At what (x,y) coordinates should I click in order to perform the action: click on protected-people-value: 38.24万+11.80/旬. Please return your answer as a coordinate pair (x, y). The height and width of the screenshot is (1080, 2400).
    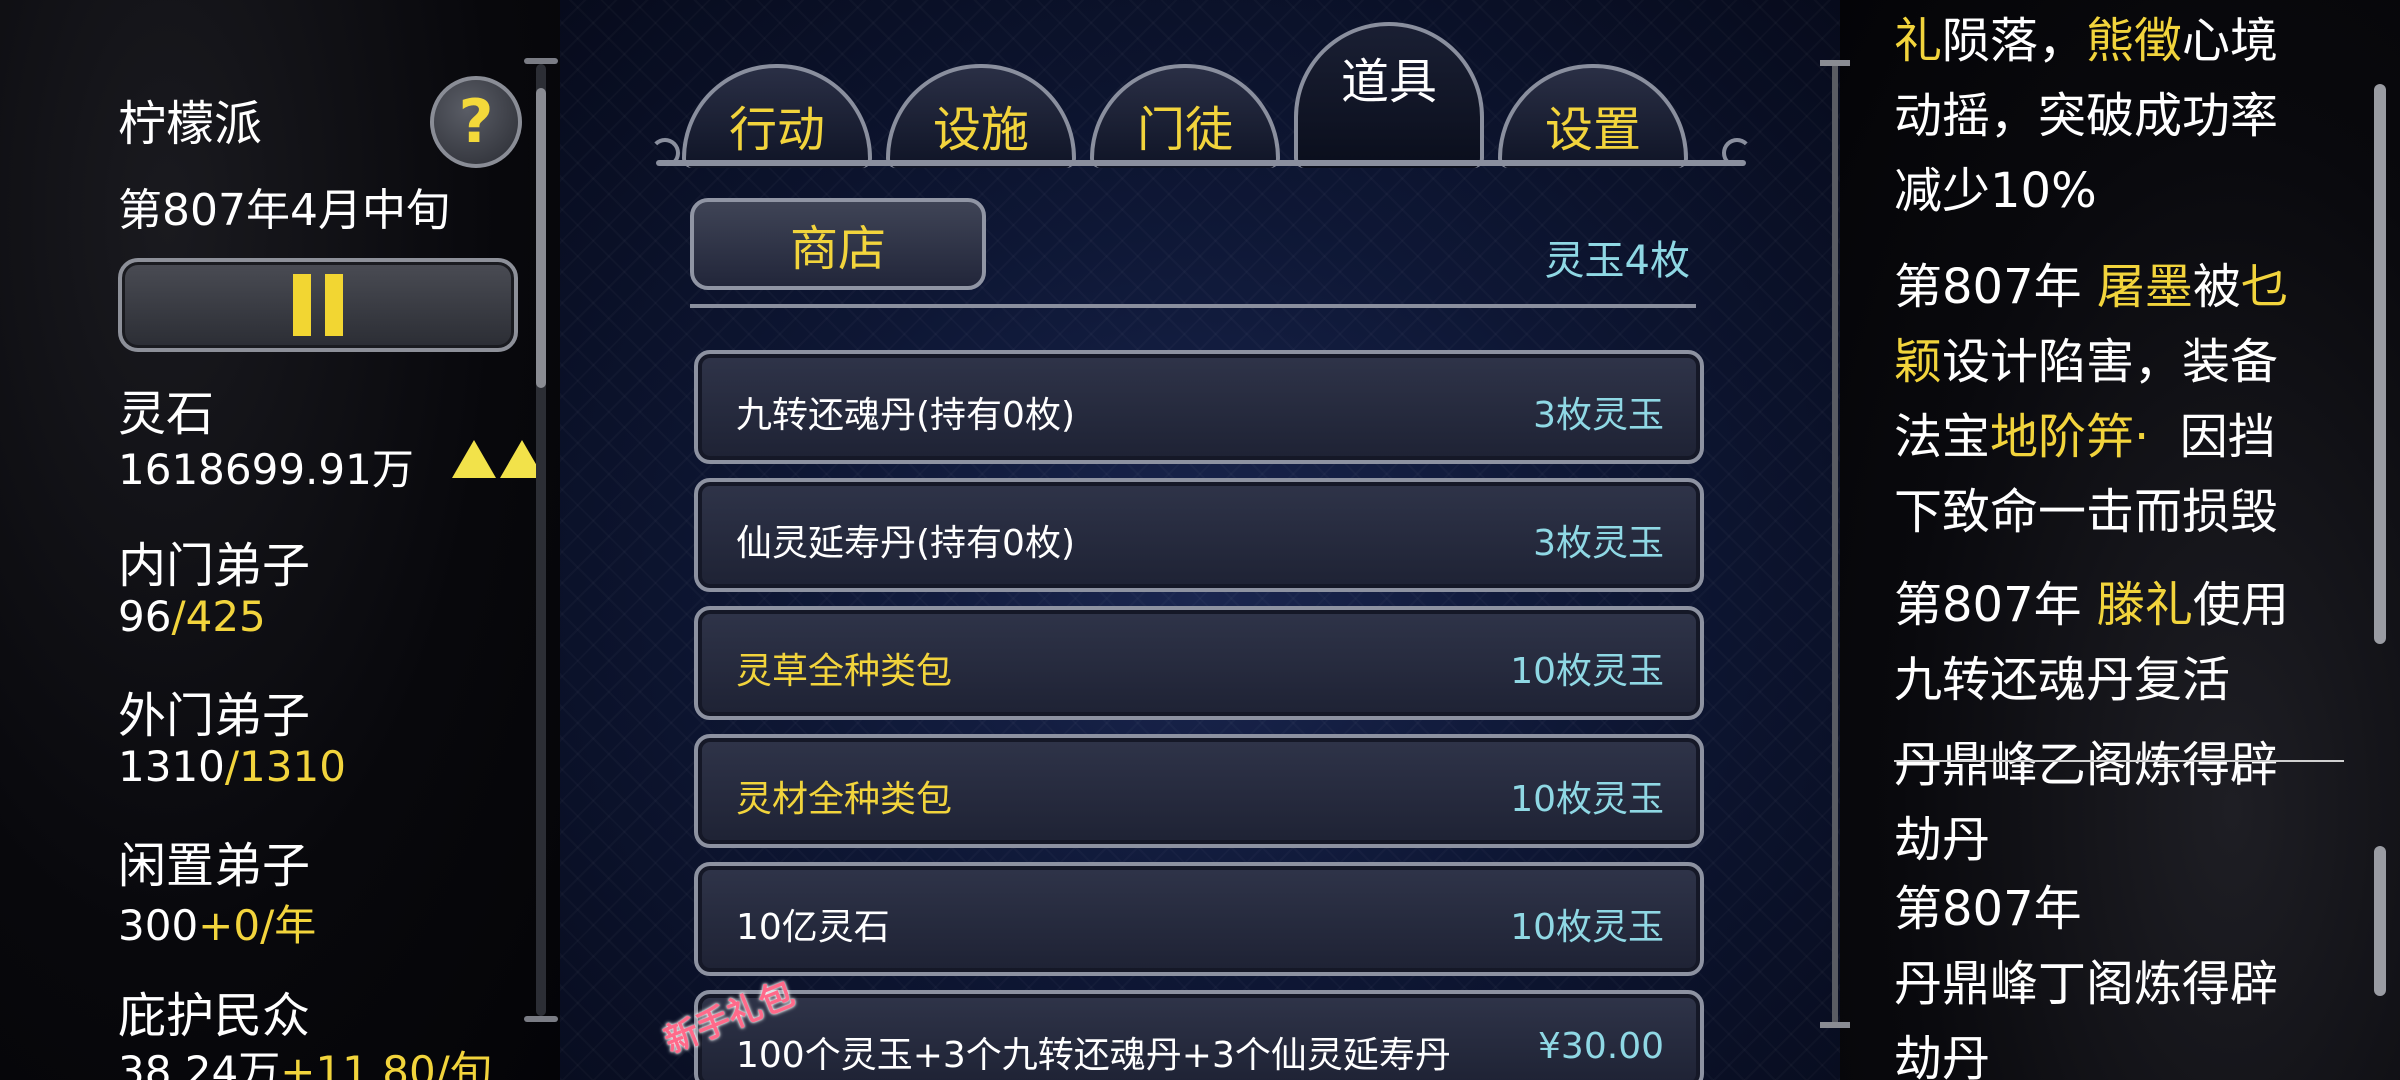
    Looking at the image, I should click on (305, 1059).